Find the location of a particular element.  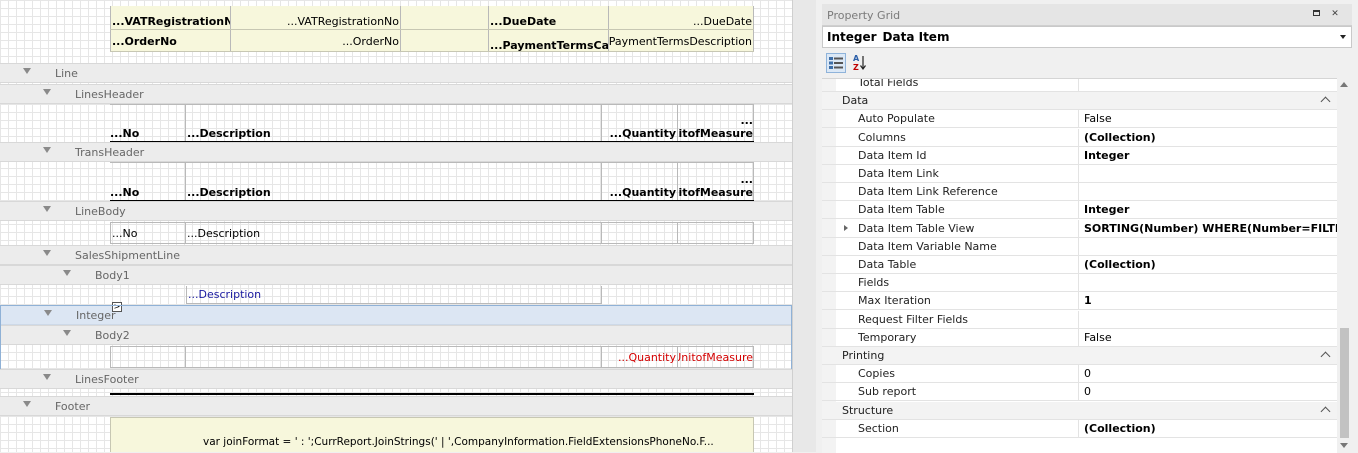

close-icon: ✕ is located at coordinates (1335, 14).